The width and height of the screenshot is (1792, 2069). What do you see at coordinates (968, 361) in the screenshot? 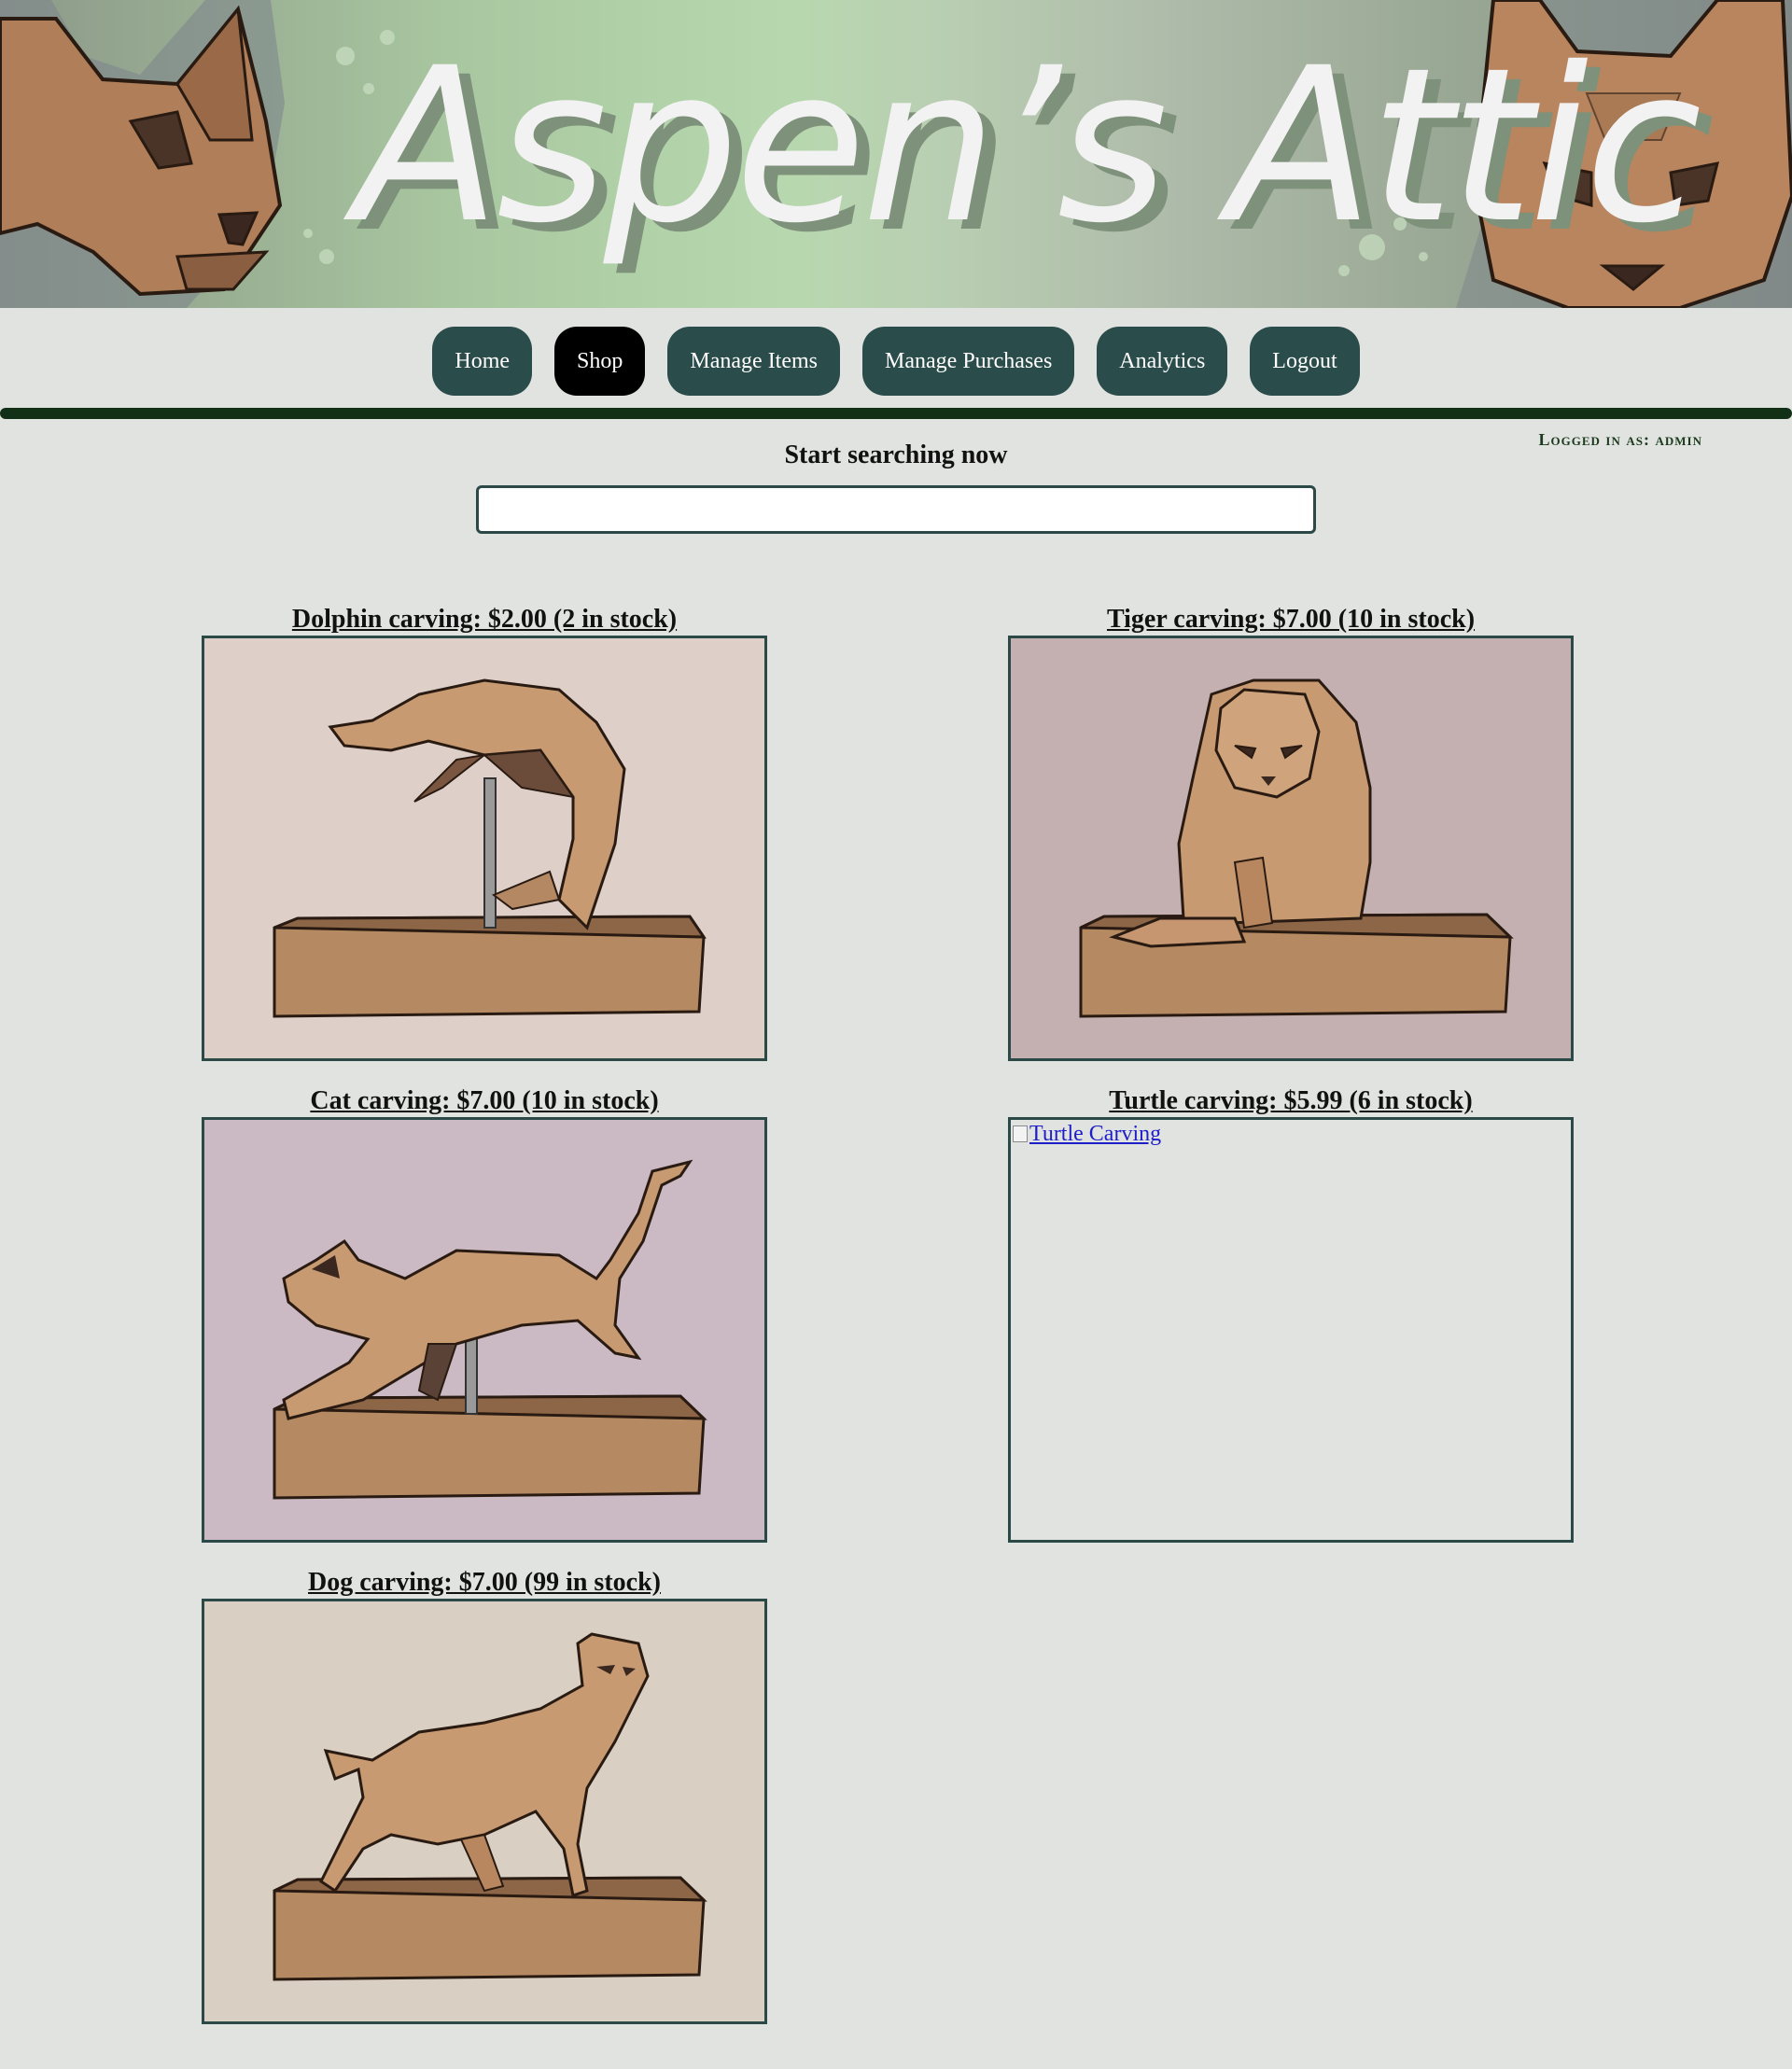
I see `nav-manage-purchases-button: Manage Purchases` at bounding box center [968, 361].